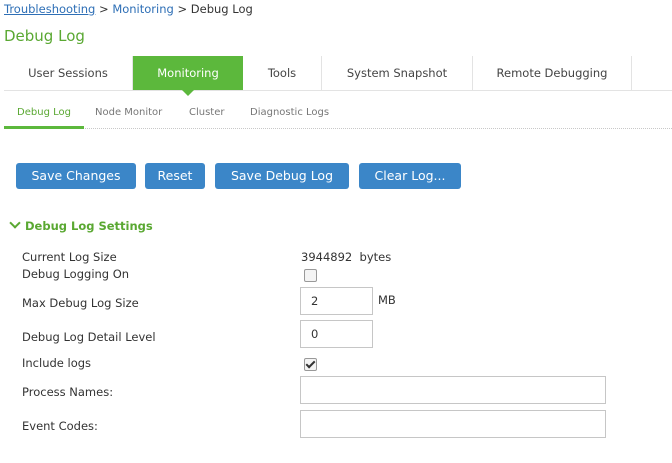 This screenshot has height=463, width=672. I want to click on section-title: Debug Log Settings, so click(89, 226).